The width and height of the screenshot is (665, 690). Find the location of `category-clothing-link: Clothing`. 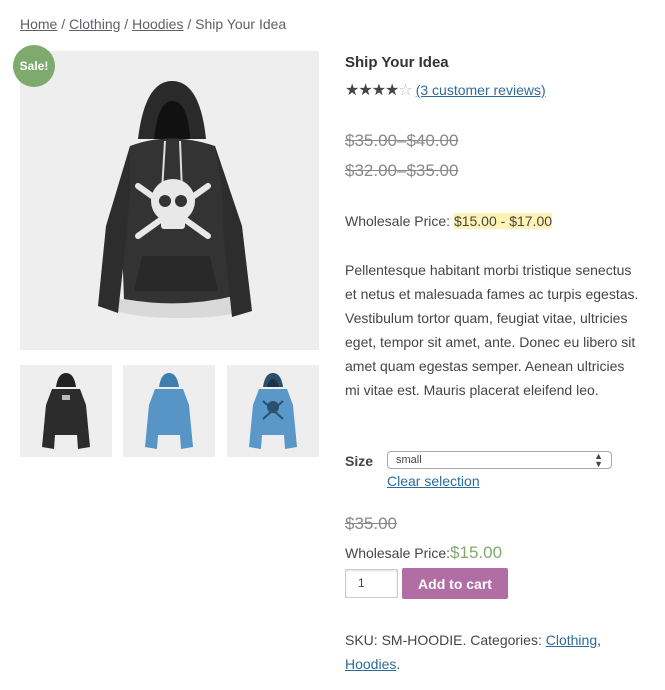

category-clothing-link: Clothing is located at coordinates (571, 640).